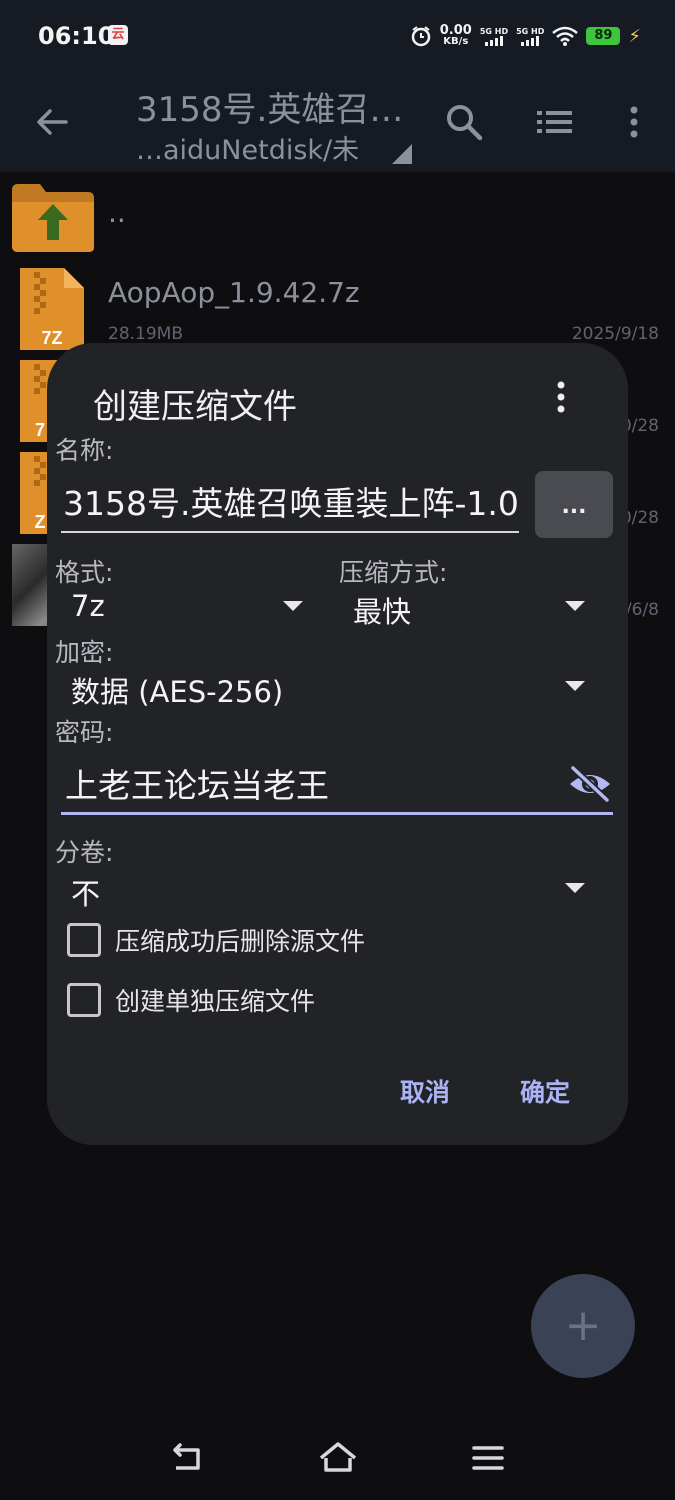  What do you see at coordinates (554, 122) in the screenshot?
I see `list-view-icon` at bounding box center [554, 122].